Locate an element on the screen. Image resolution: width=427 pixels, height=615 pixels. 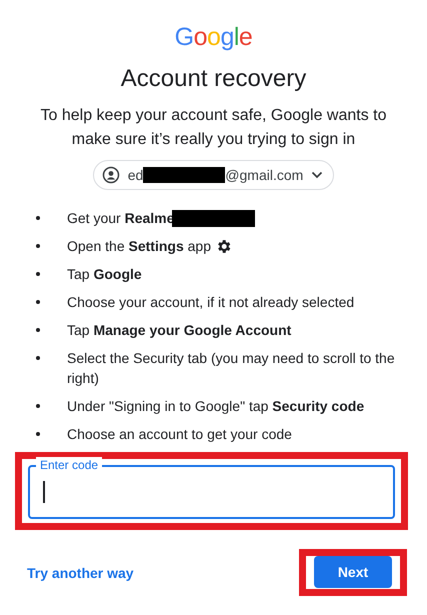
instruction-text: Get your Realme is located at coordinates (120, 218).